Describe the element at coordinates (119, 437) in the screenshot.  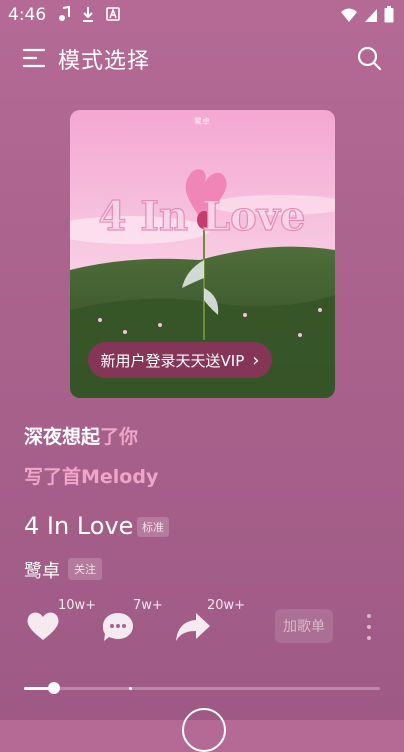
I see `lyric-rest: 了你` at that location.